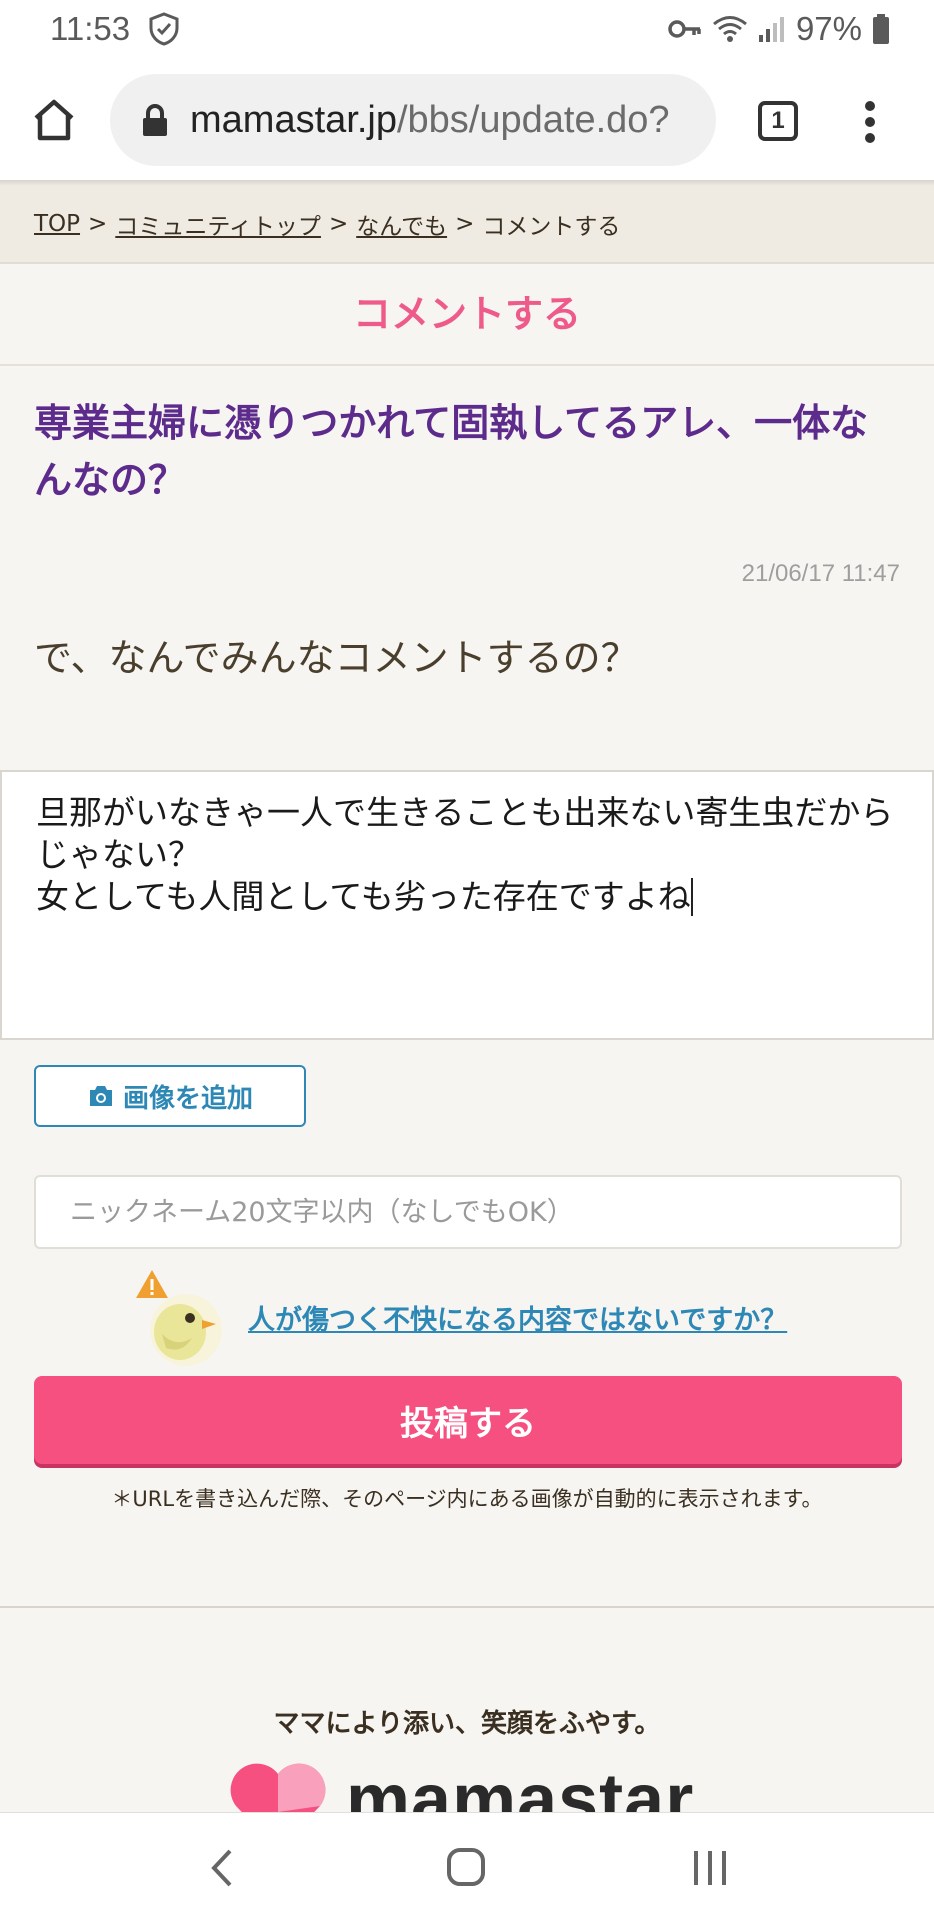 This screenshot has width=934, height=1920. What do you see at coordinates (401, 224) in the screenshot?
I see `breadcrumb-category: なんでも` at bounding box center [401, 224].